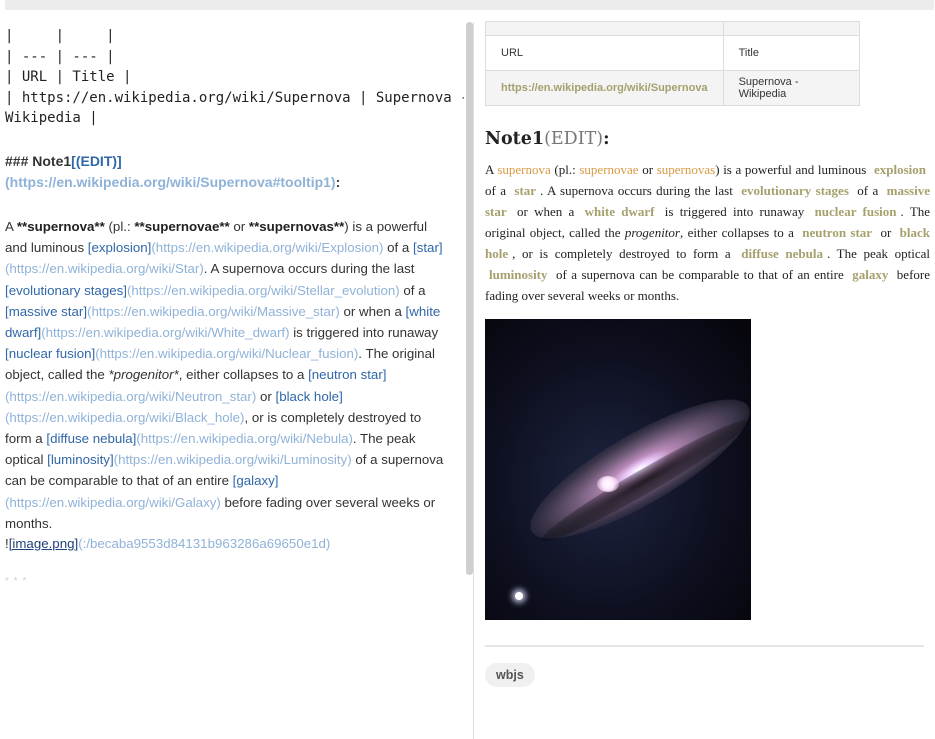 This screenshot has width=935, height=739. Describe the element at coordinates (60, 36) in the screenshot. I see `editor-line: | | |` at that location.